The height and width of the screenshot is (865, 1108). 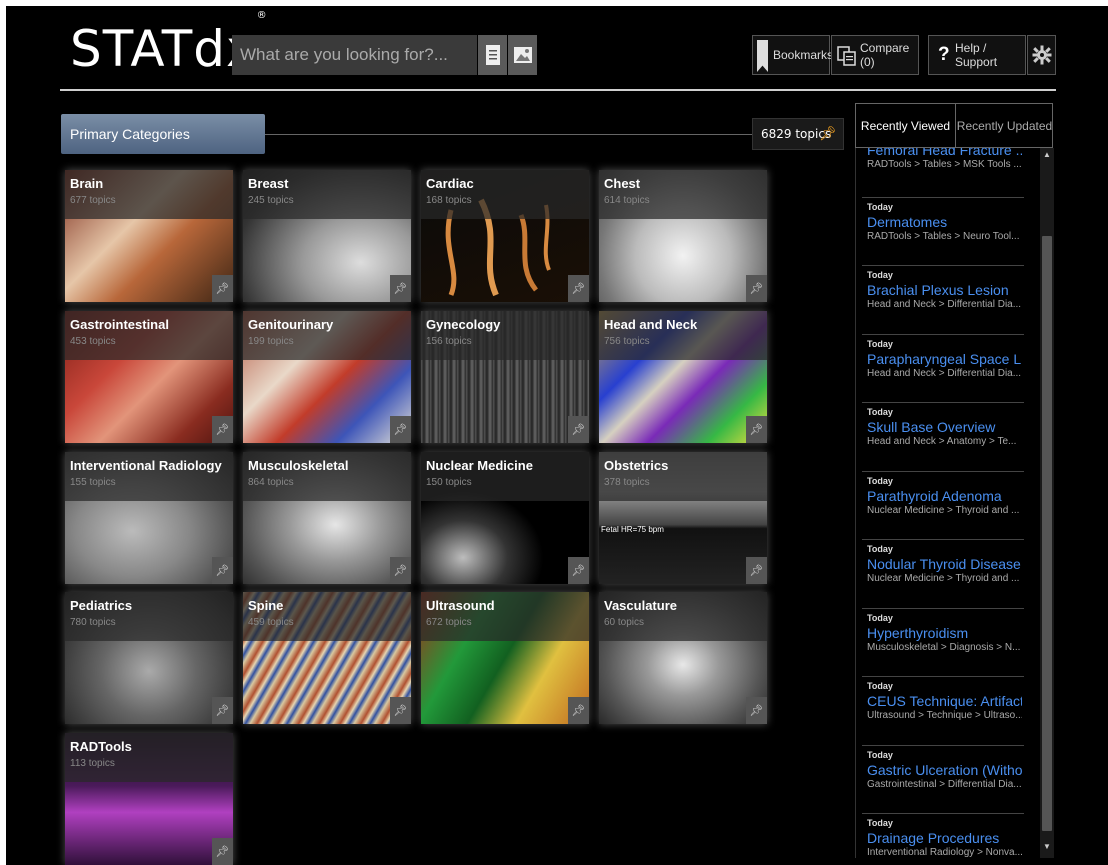 I want to click on category-name: Genitourinary, so click(x=291, y=324).